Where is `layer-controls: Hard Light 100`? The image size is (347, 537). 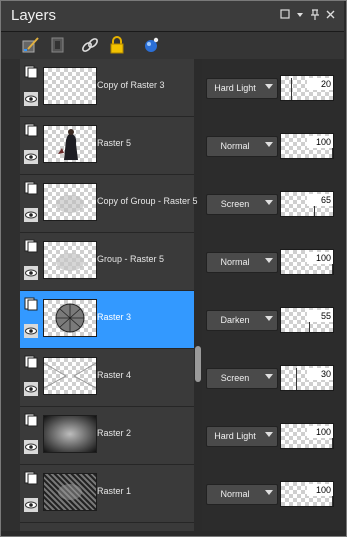 layer-controls: Hard Light 100 is located at coordinates (273, 435).